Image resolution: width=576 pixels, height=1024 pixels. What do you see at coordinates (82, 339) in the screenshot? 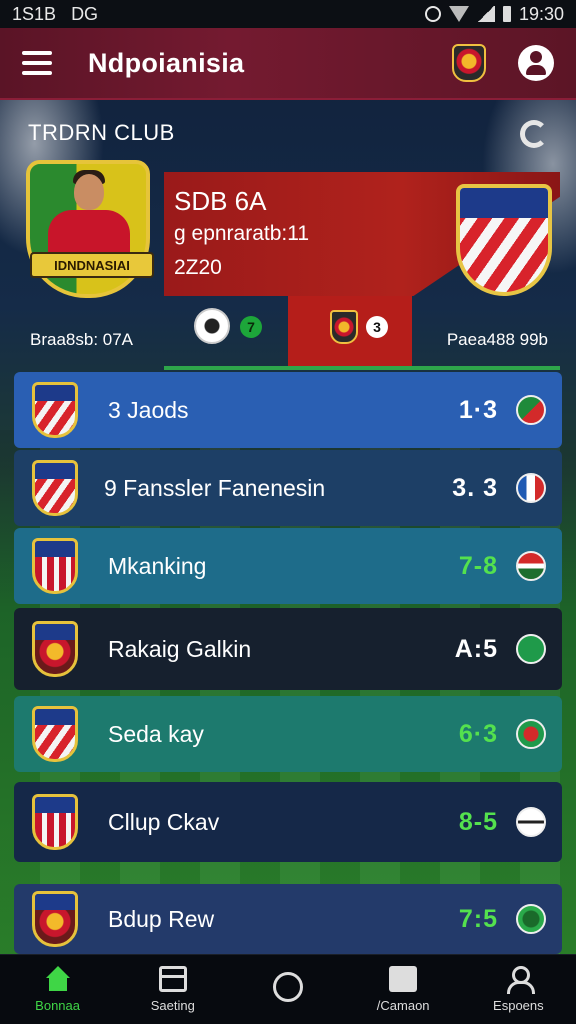
I see `featured-left-label: Braa8sb: 07A` at bounding box center [82, 339].